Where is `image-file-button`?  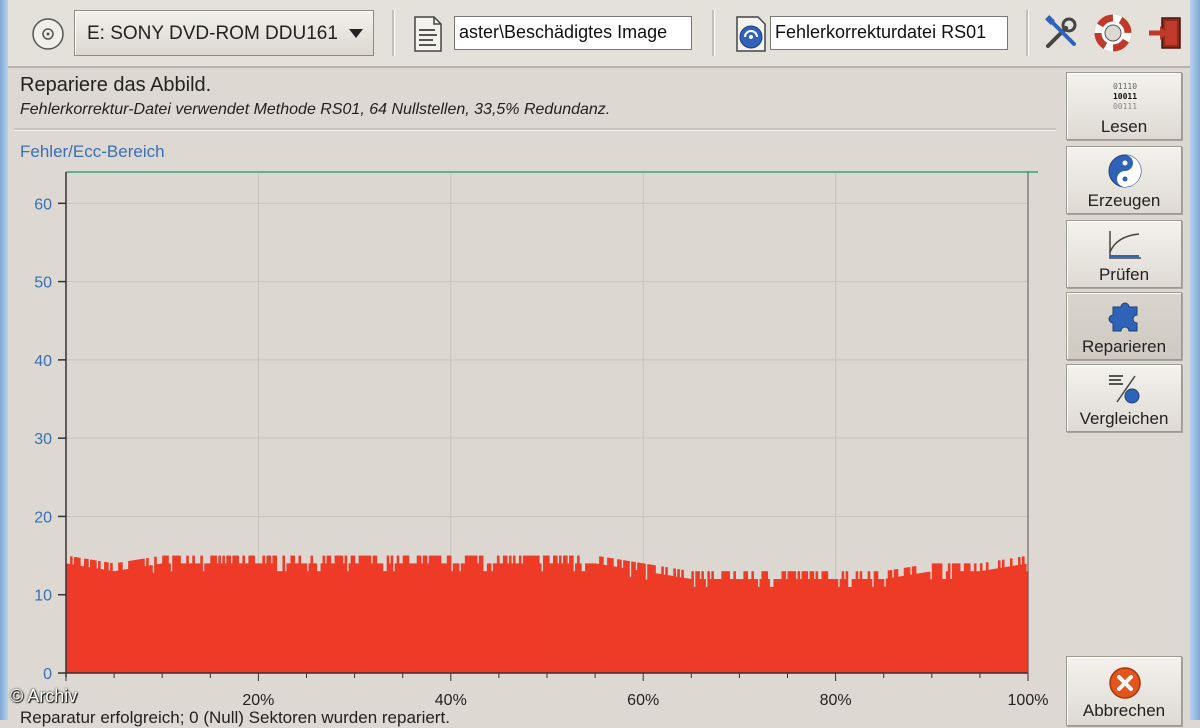
image-file-button is located at coordinates (428, 34).